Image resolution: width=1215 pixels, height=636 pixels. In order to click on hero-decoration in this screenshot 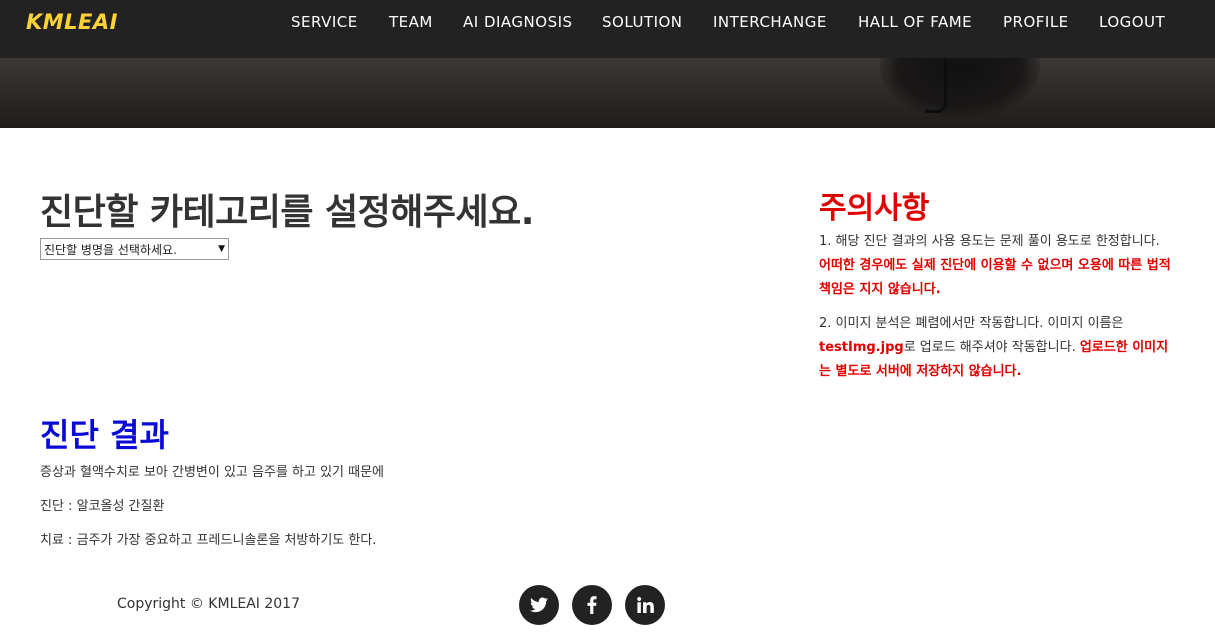, I will do `click(960, 88)`.